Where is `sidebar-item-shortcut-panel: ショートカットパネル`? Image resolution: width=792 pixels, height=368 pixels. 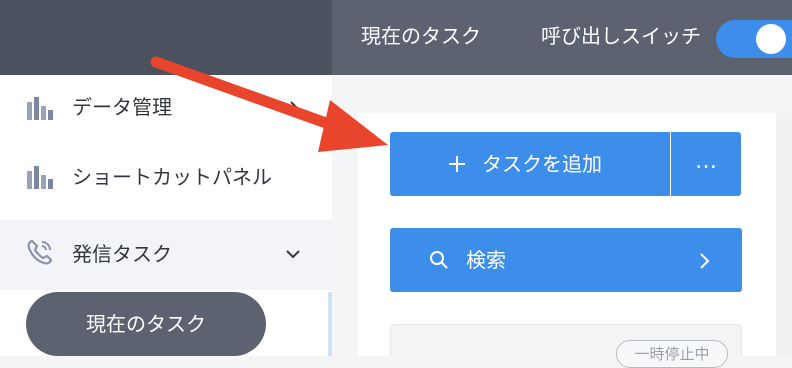
sidebar-item-shortcut-panel: ショートカットパネル is located at coordinates (166, 180).